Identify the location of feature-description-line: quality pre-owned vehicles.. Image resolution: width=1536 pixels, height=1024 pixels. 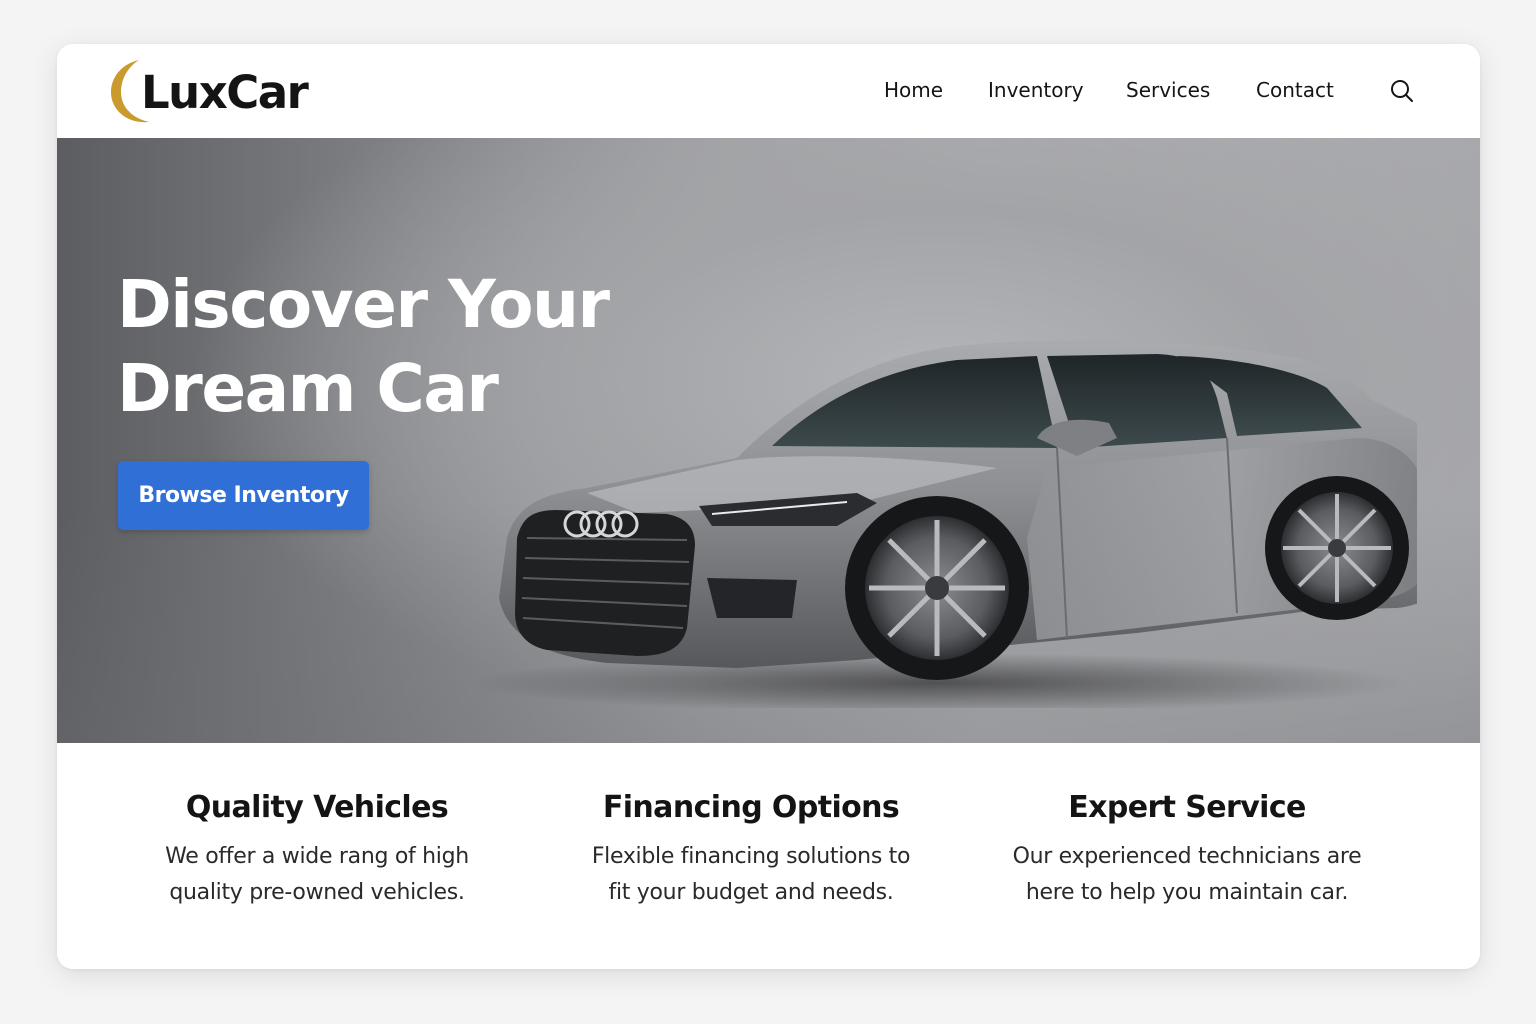
(317, 892).